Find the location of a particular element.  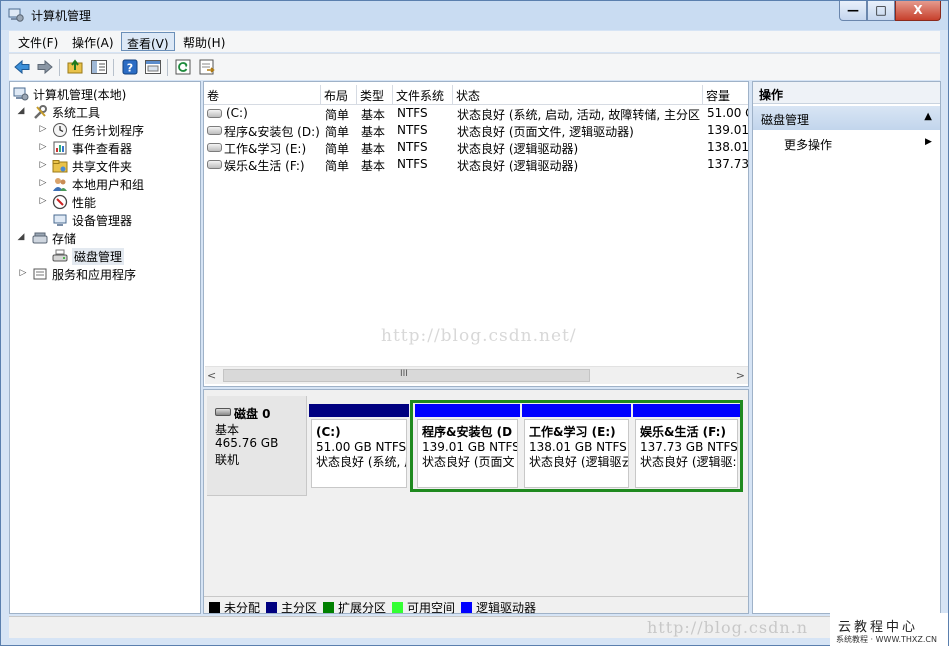

legend-item-free-space: 可用空间 is located at coordinates (423, 607).